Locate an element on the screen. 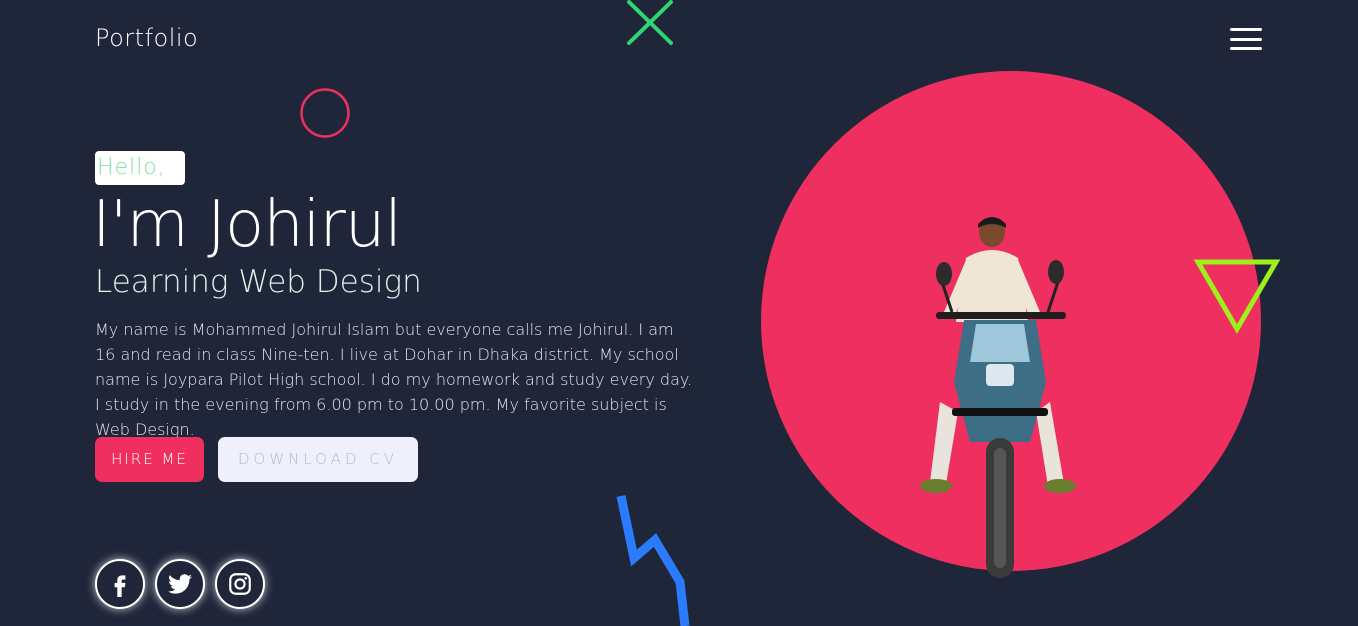 The width and height of the screenshot is (1358, 626). download-cv-button: DOWNLOAD CV is located at coordinates (318, 459).